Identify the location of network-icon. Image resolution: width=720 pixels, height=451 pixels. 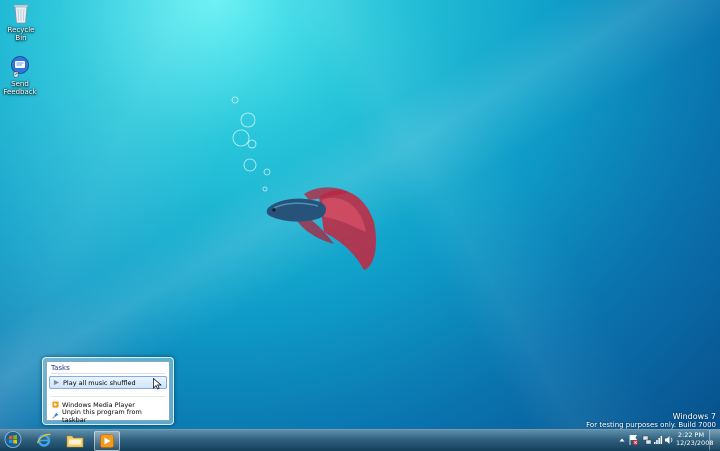
(647, 440).